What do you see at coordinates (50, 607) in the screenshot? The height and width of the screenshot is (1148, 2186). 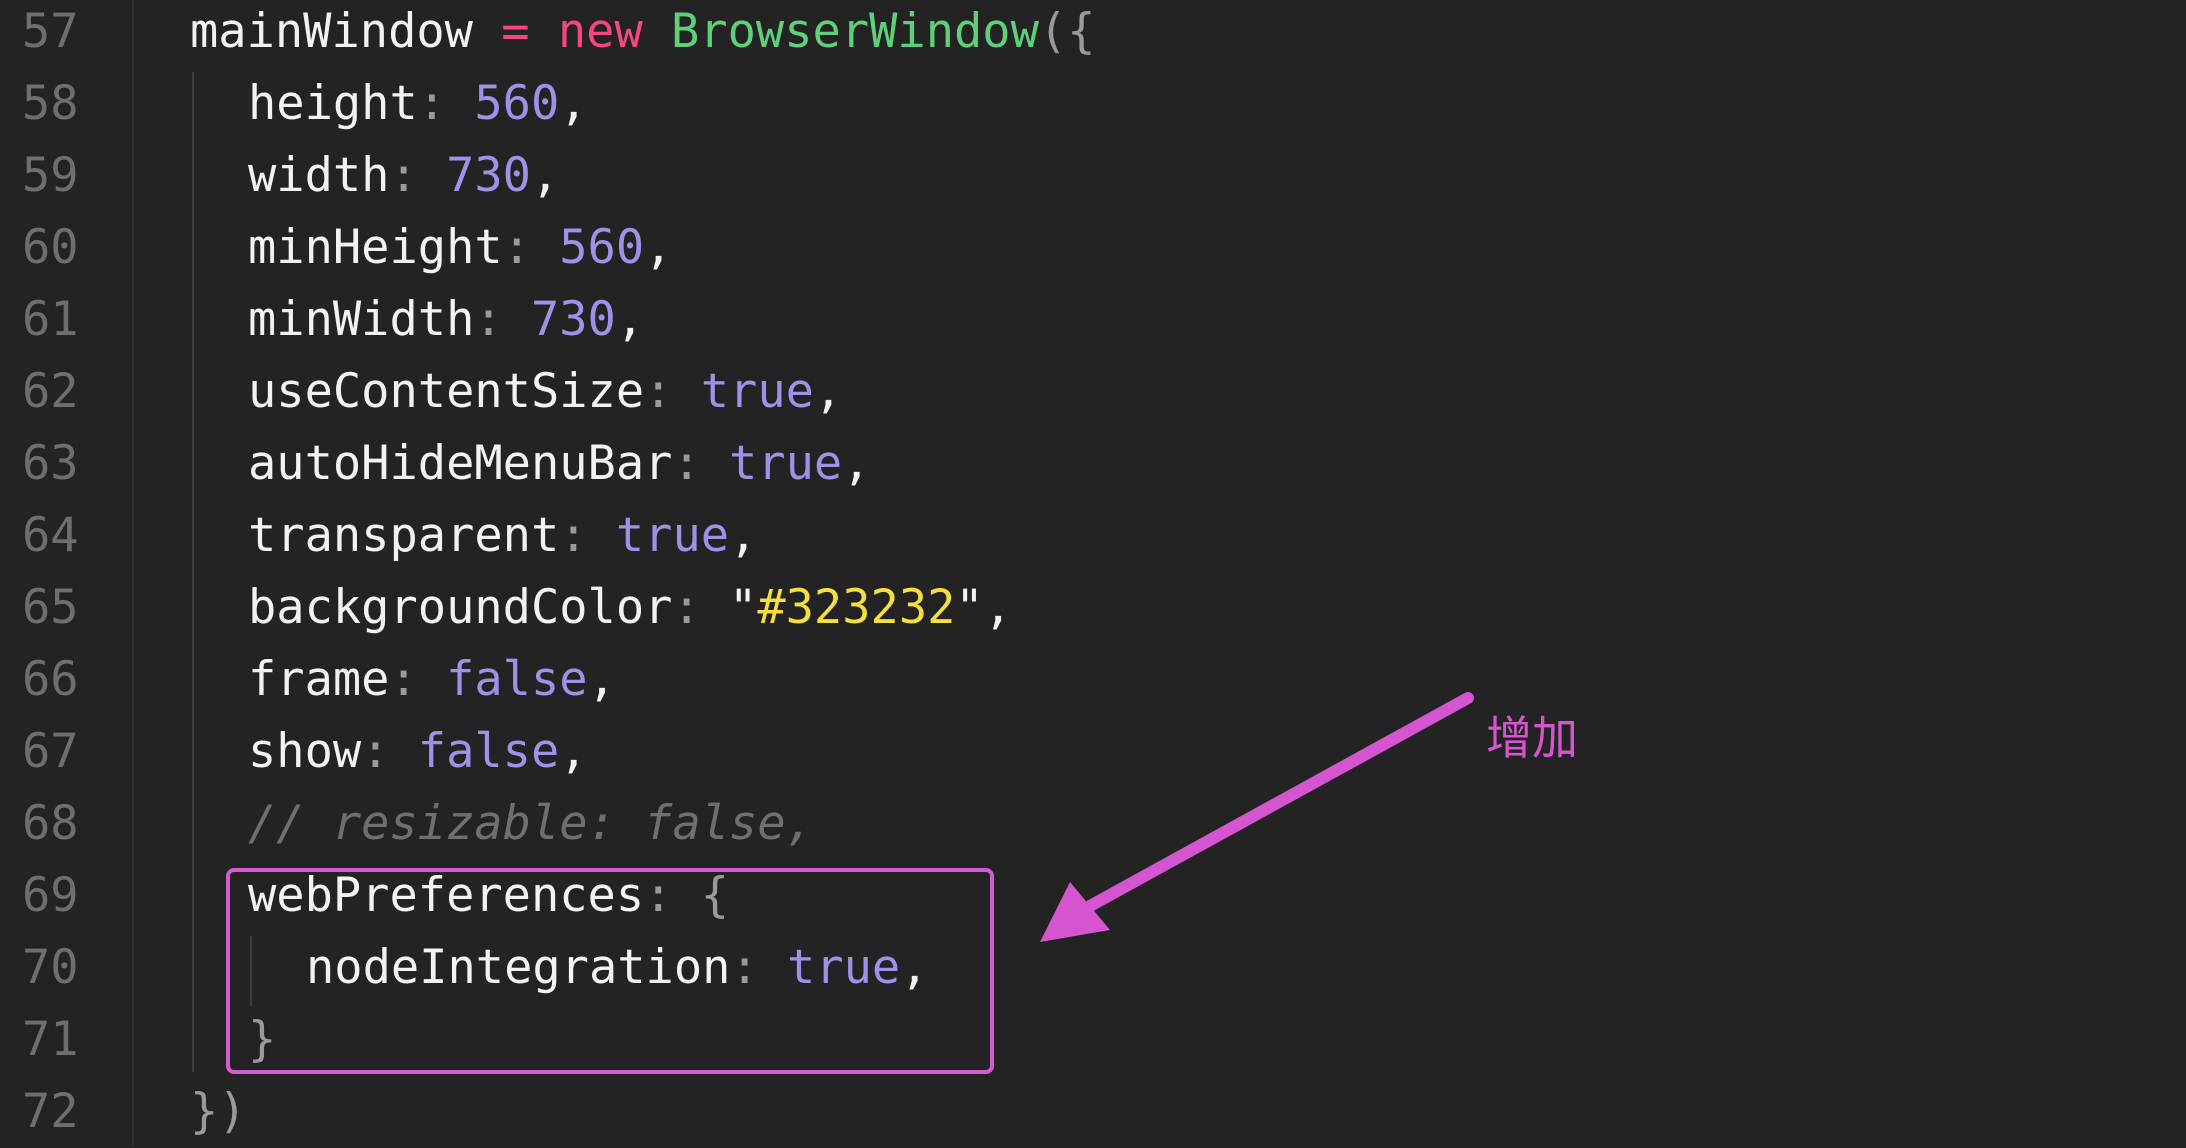 I see `line-number: 65` at bounding box center [50, 607].